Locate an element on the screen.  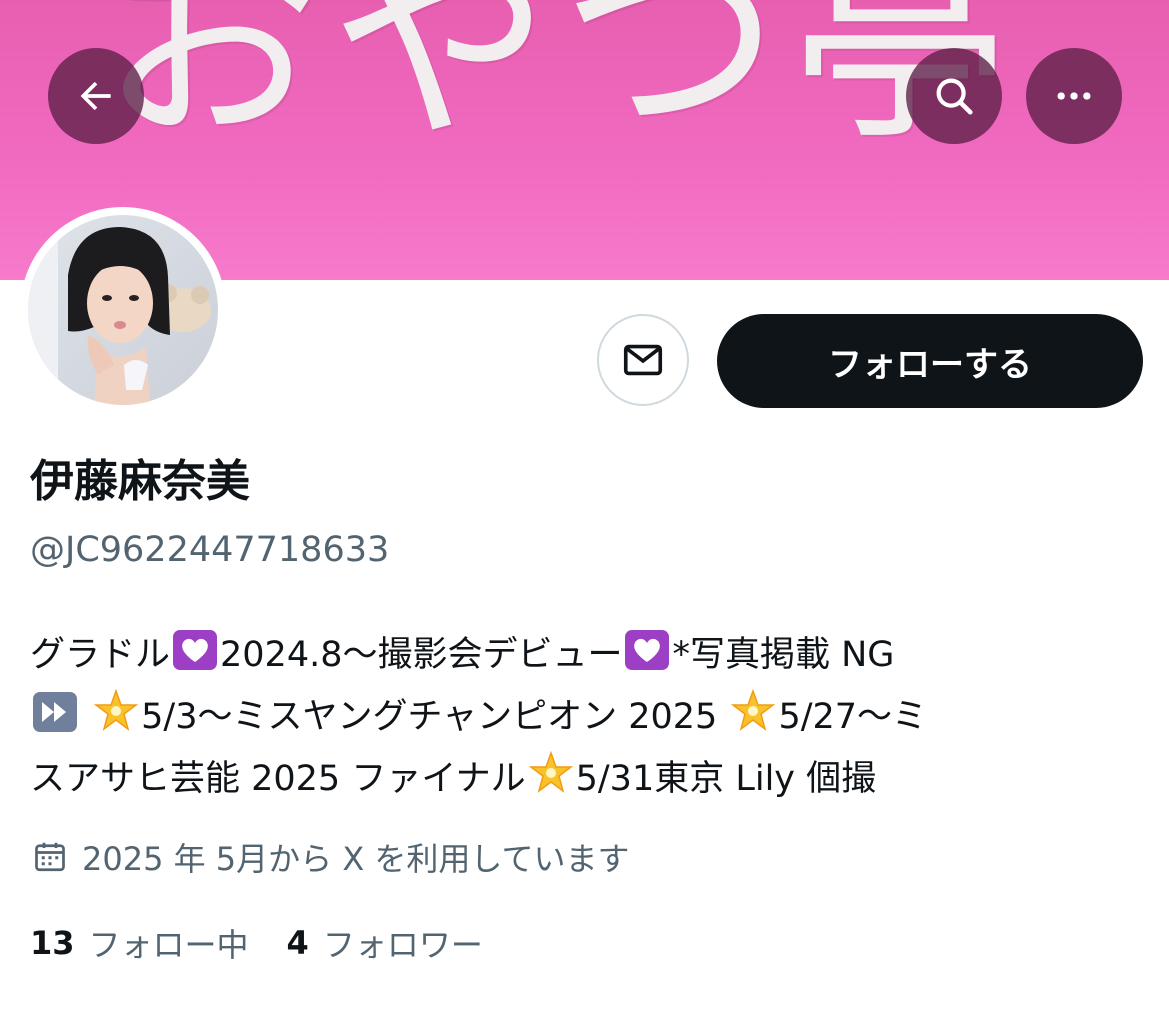
avatar-image is located at coordinates (123, 310).